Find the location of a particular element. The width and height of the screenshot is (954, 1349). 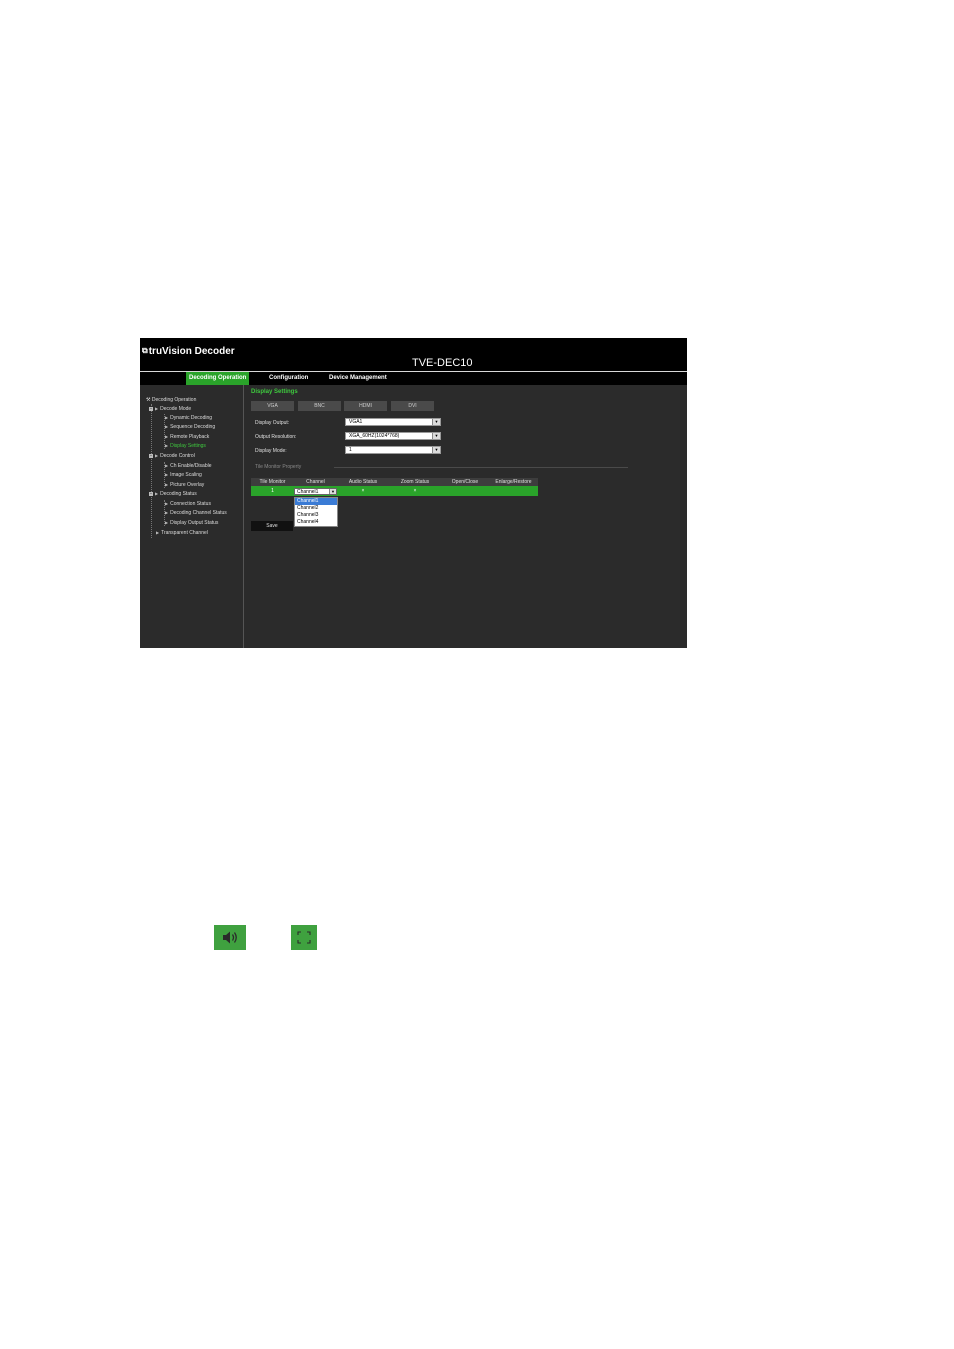

sidebar-item-remote-playback: ▶ Remote Playback is located at coordinates (187, 437).